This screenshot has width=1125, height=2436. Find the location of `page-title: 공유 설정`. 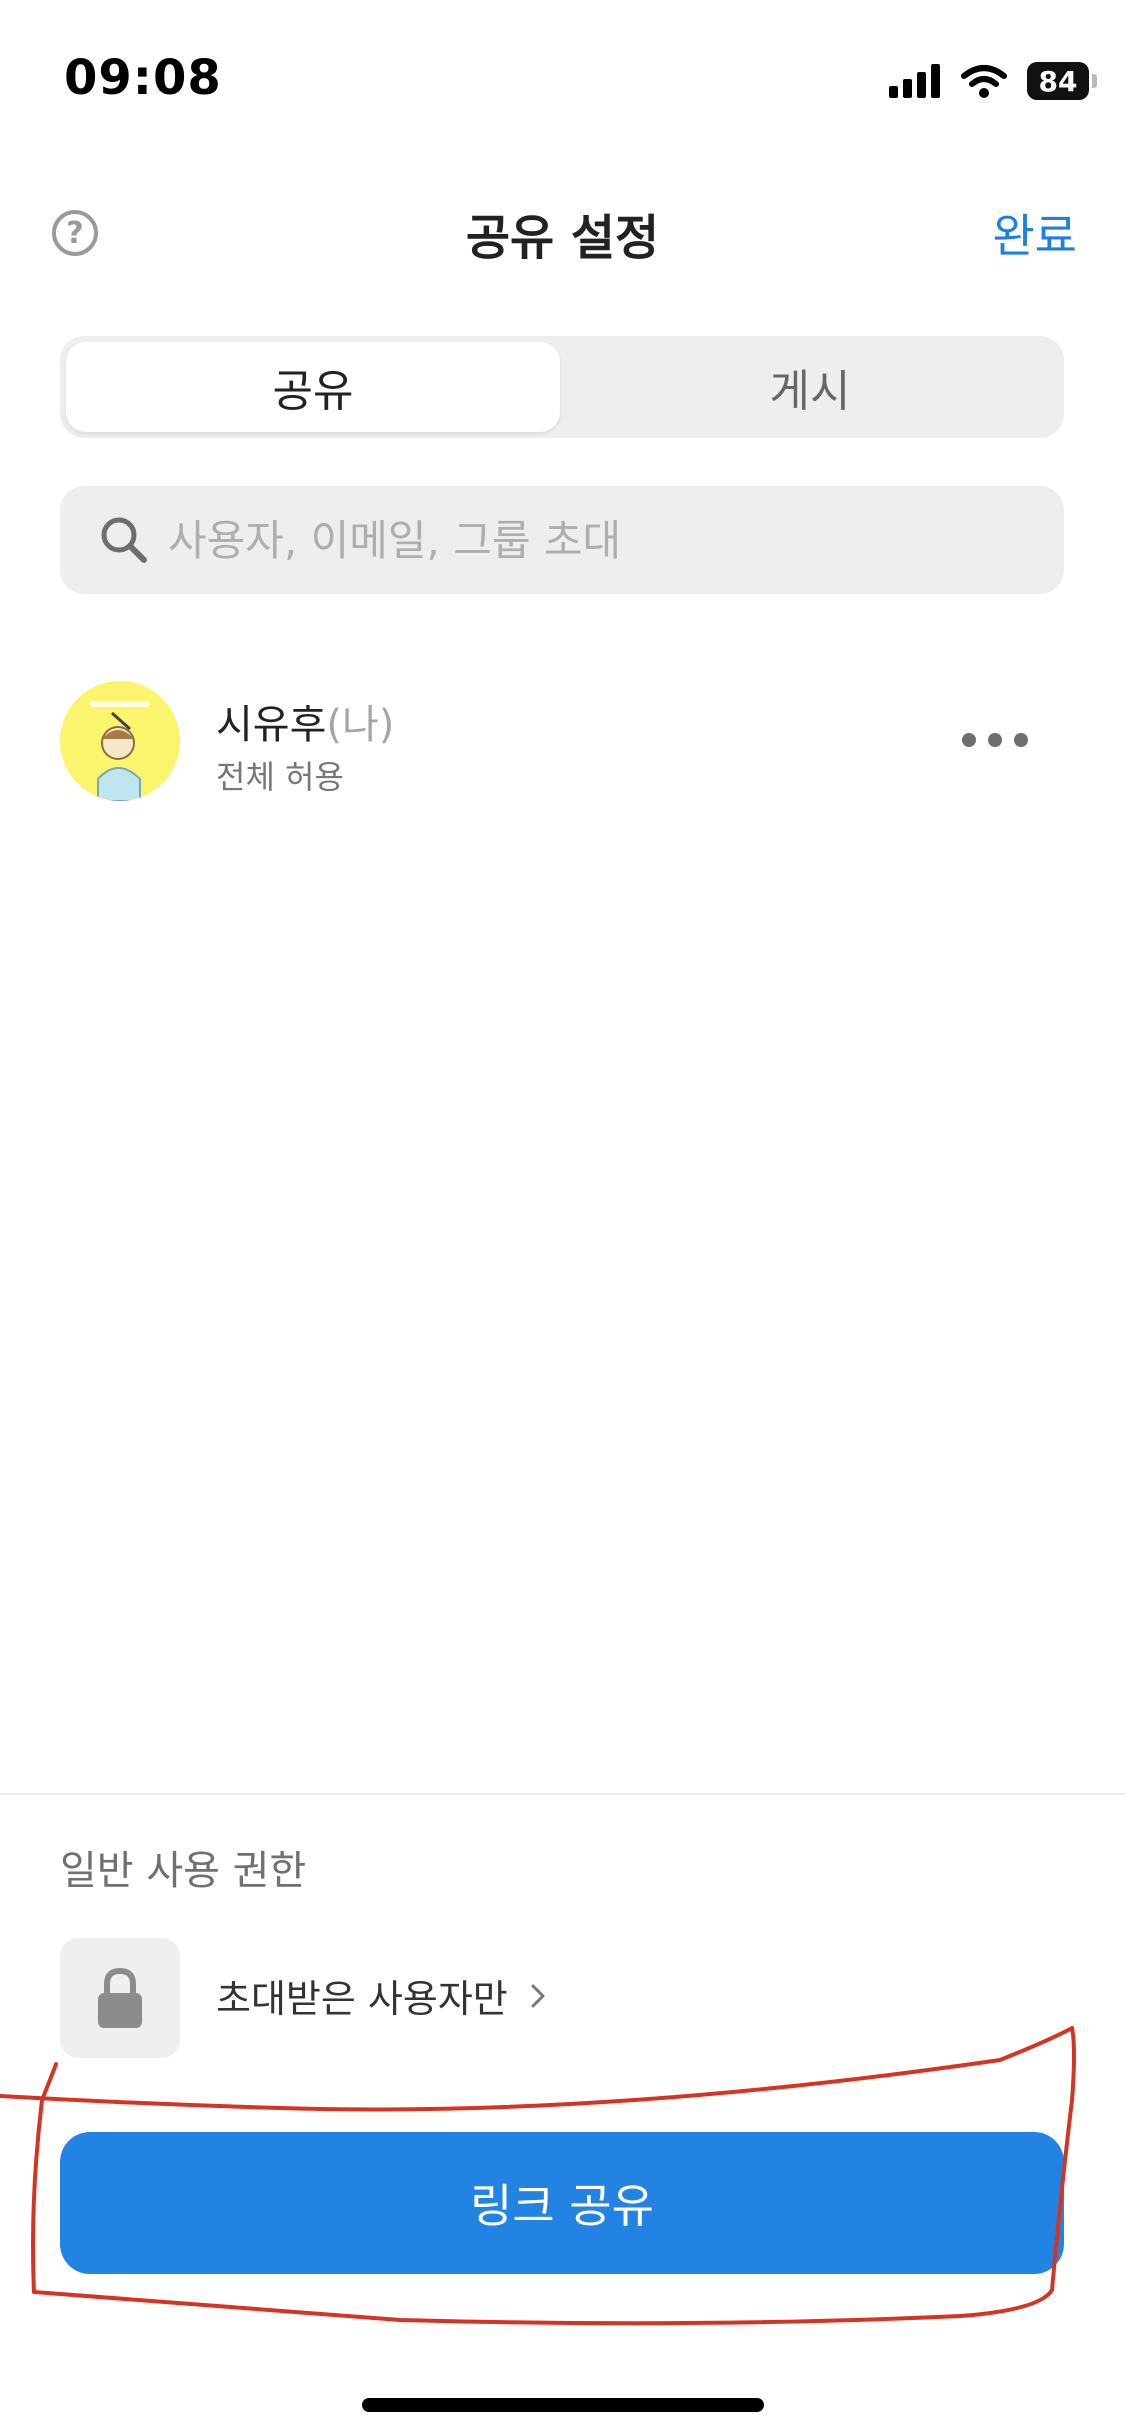

page-title: 공유 설정 is located at coordinates (562, 238).